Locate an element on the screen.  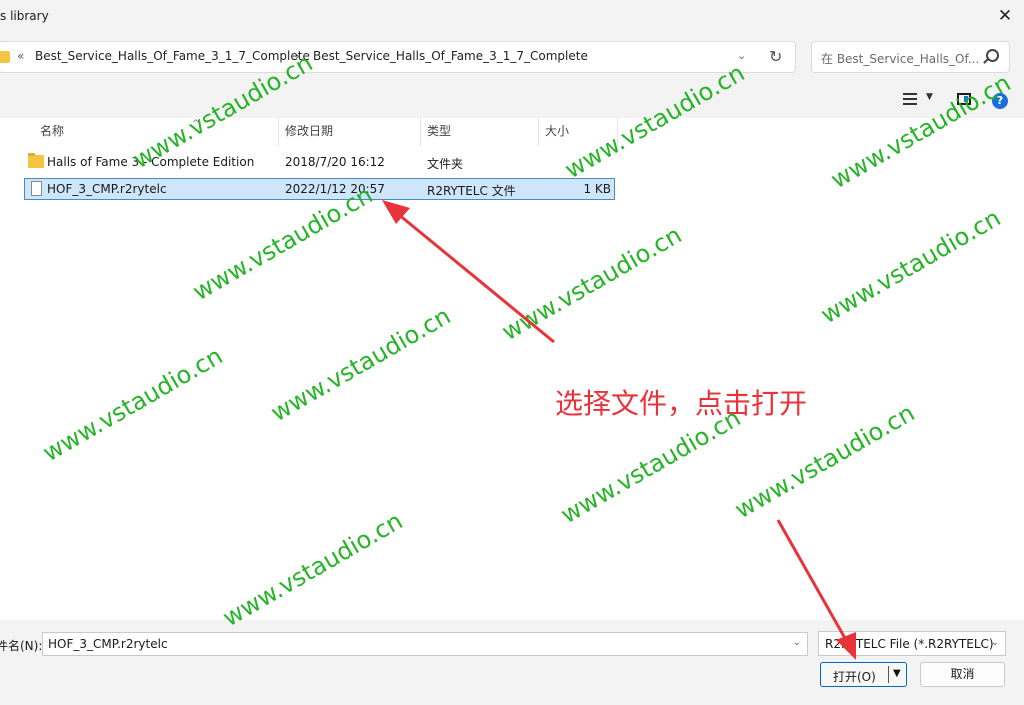
filetype-value: R2RYTELC File (*.R2RYTELC) is located at coordinates (909, 644).